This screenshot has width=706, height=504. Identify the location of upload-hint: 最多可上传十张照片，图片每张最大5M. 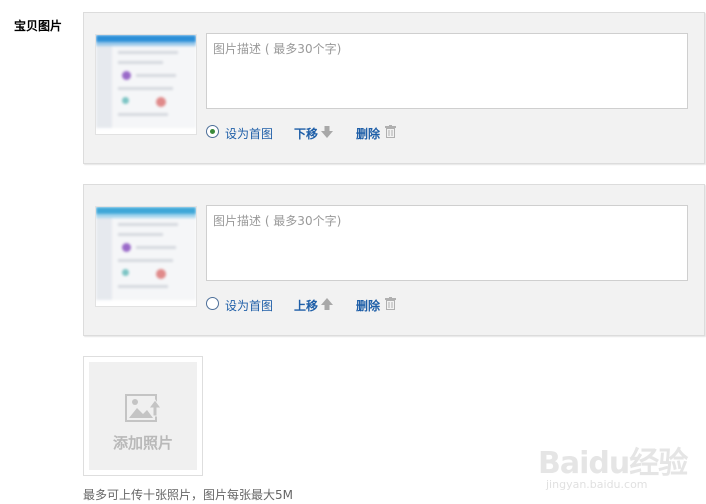
(188, 495).